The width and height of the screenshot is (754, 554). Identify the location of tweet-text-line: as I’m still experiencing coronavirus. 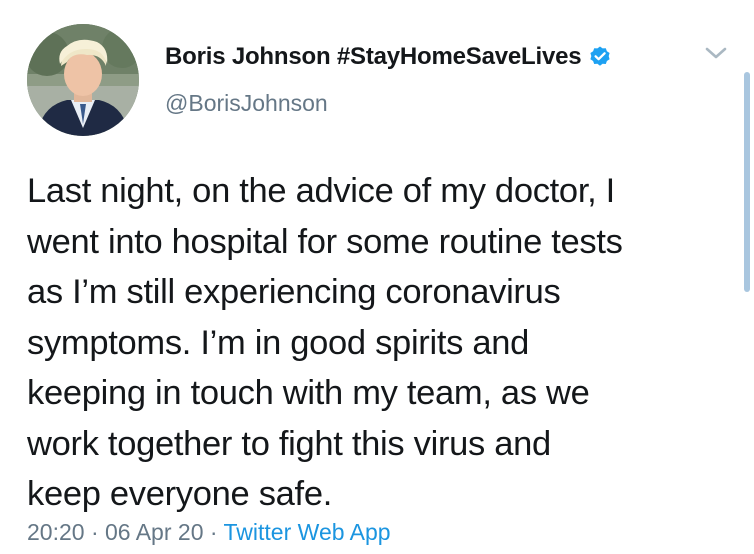
(294, 292).